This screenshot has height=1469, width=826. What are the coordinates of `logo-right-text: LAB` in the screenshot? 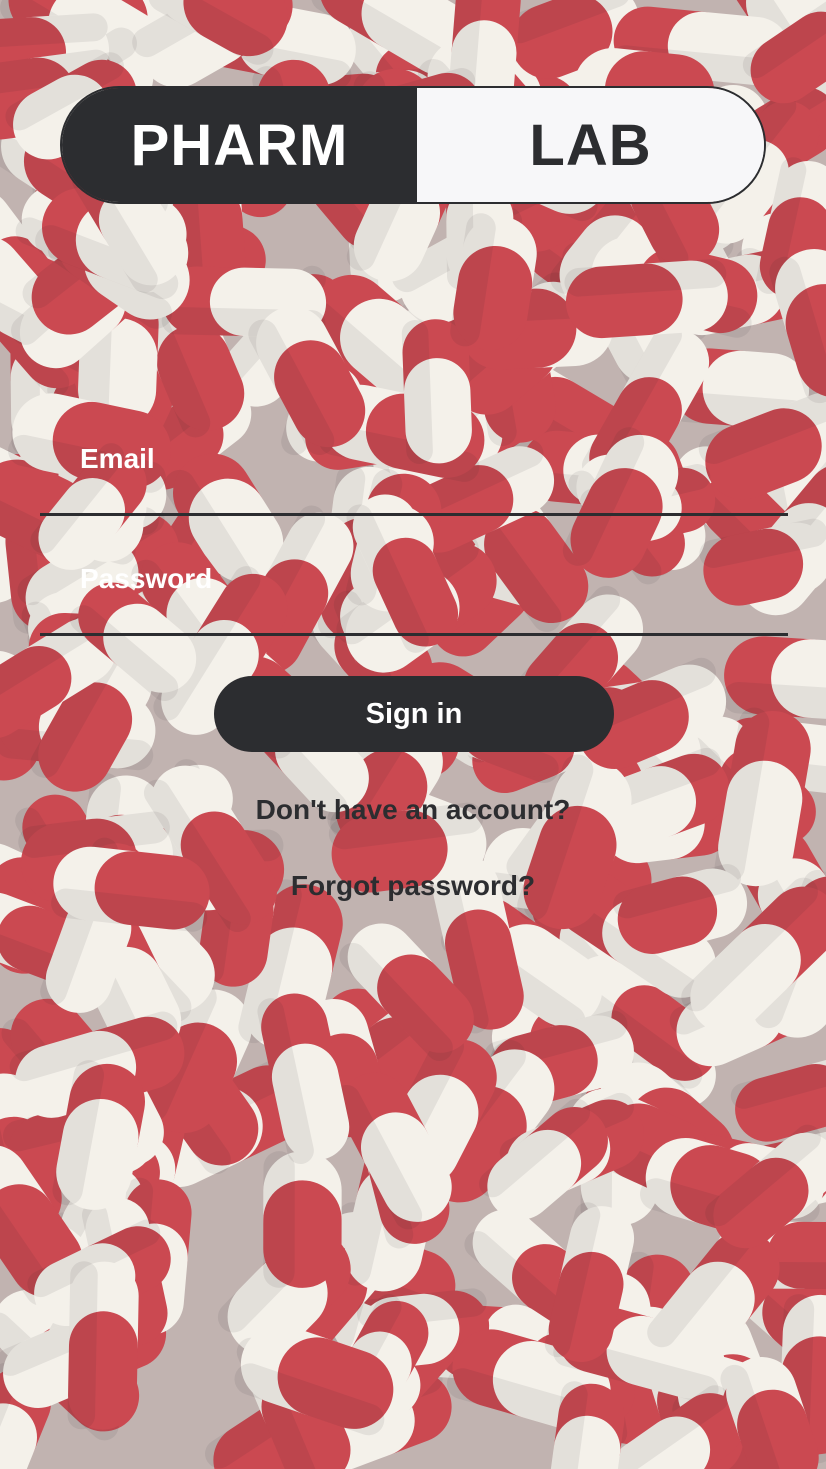 It's located at (590, 145).